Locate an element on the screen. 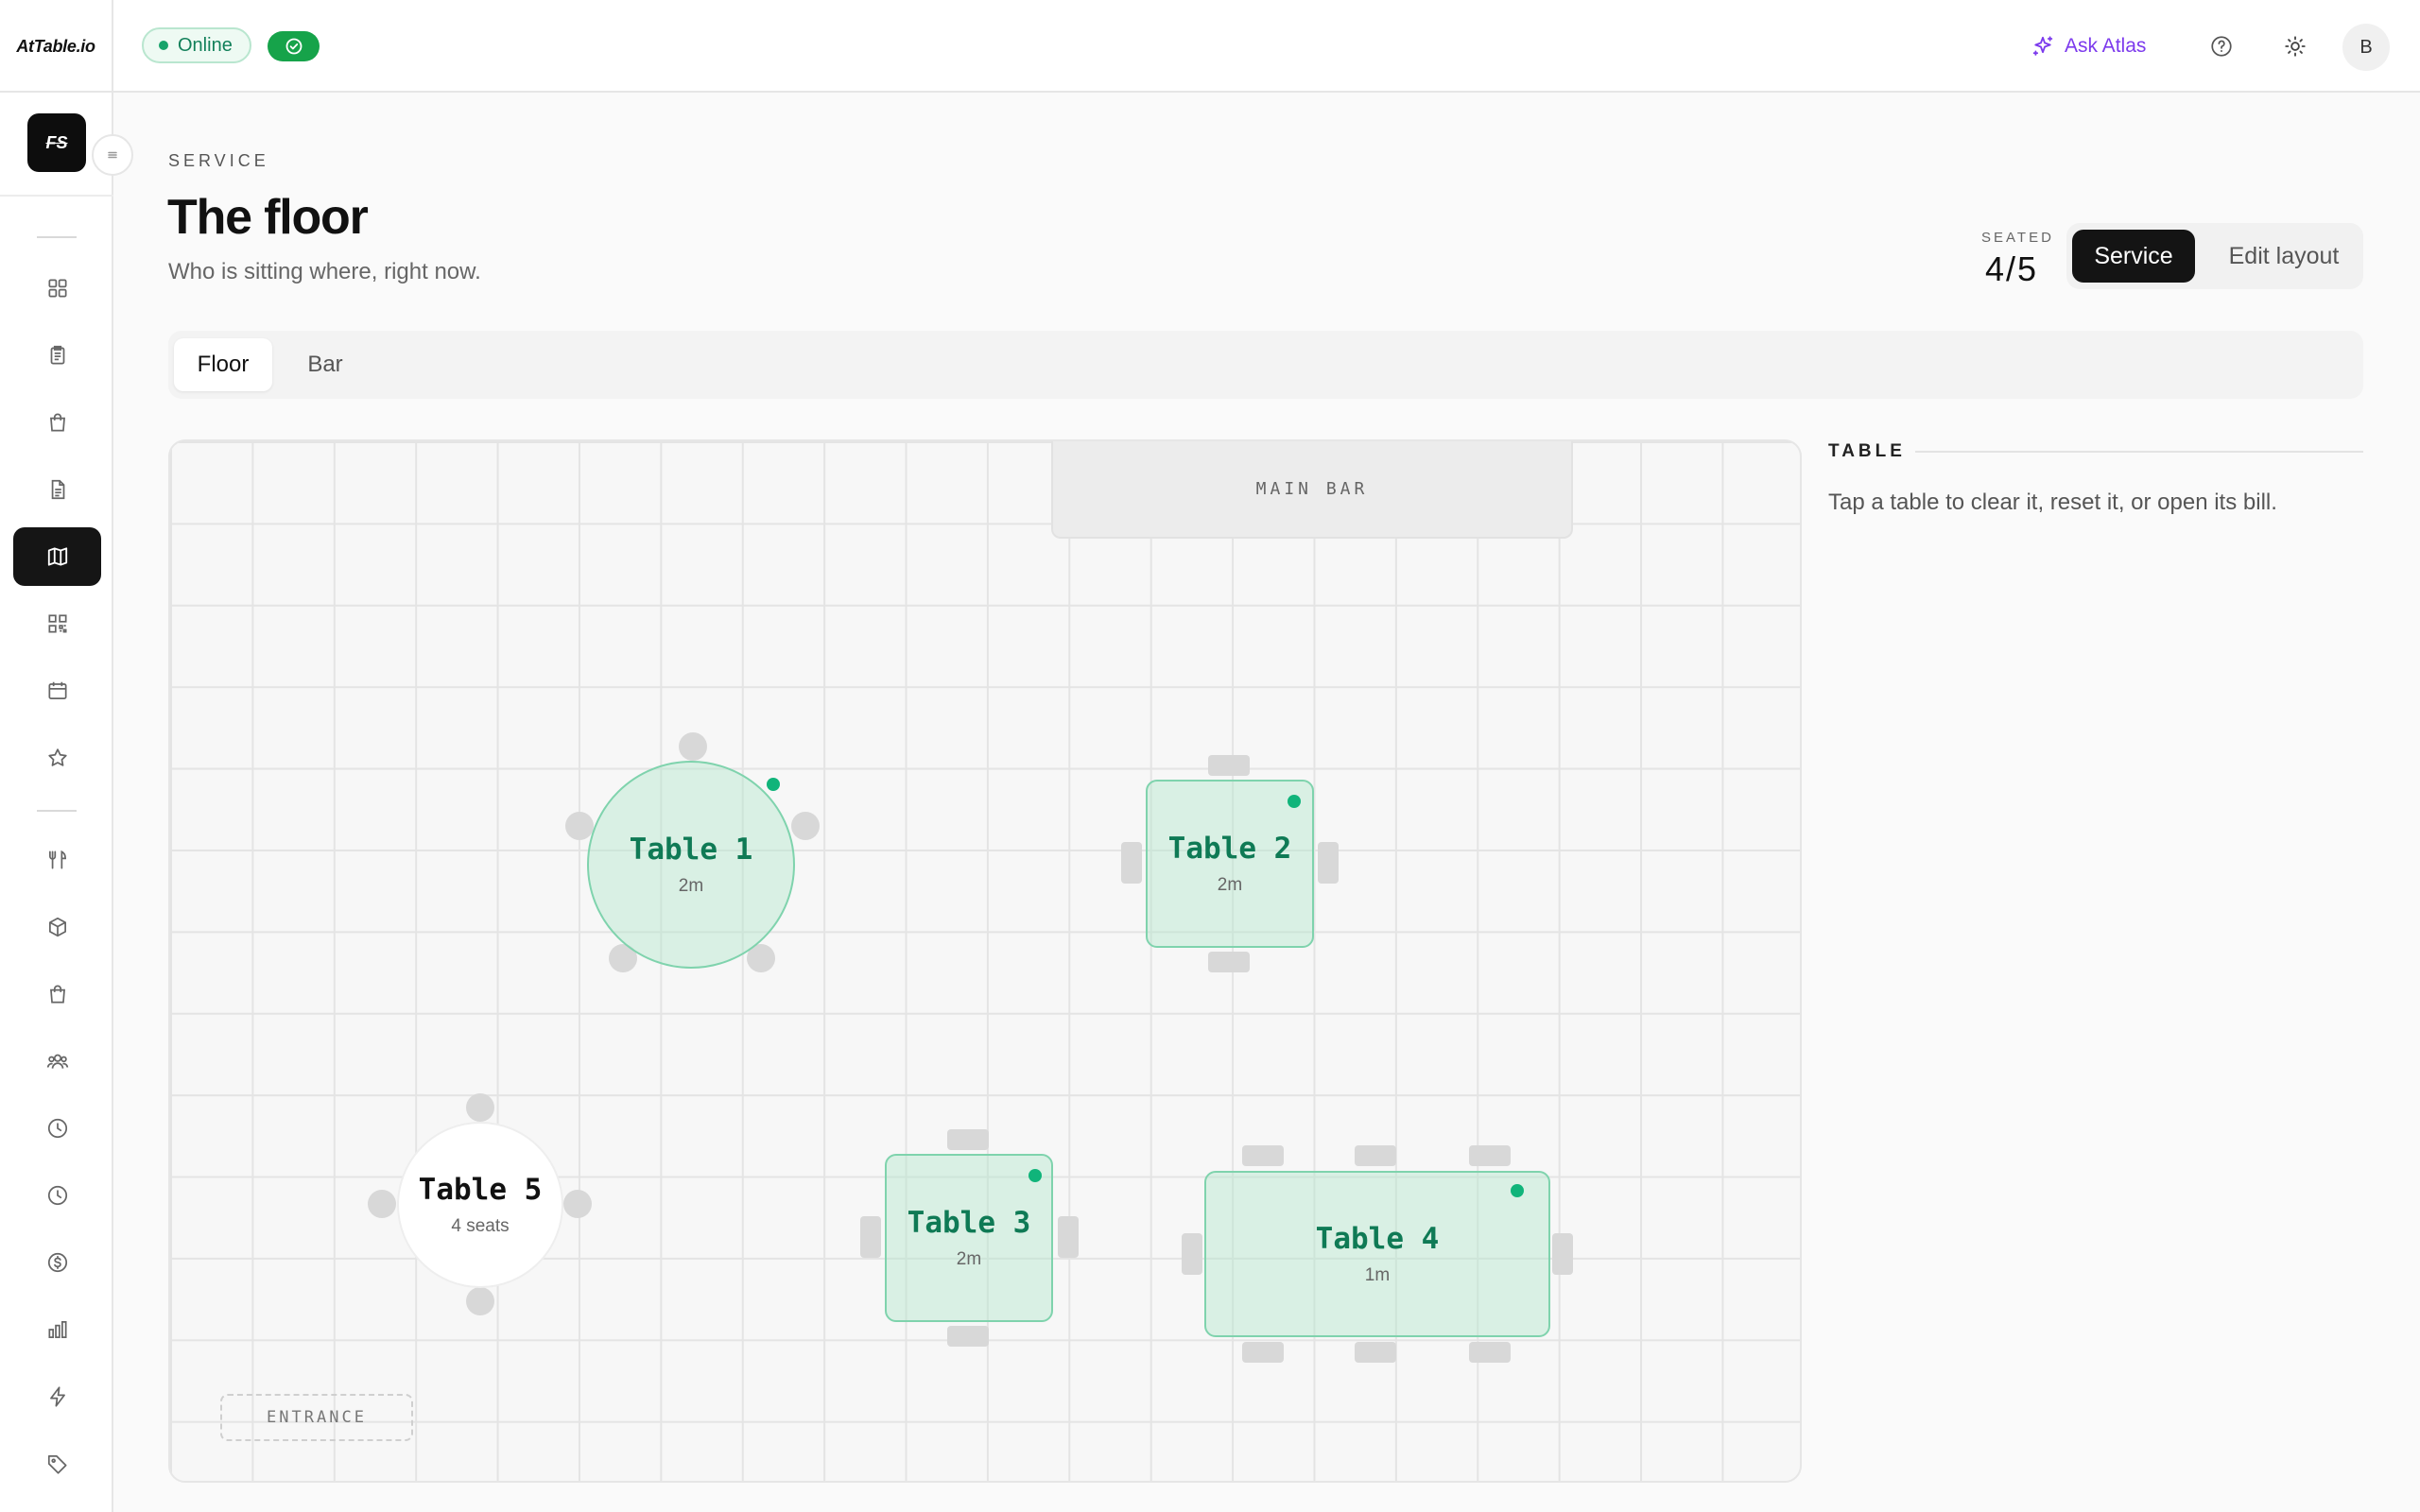 This screenshot has width=2420, height=1512. table-4: Table 4 1m is located at coordinates (1377, 1254).